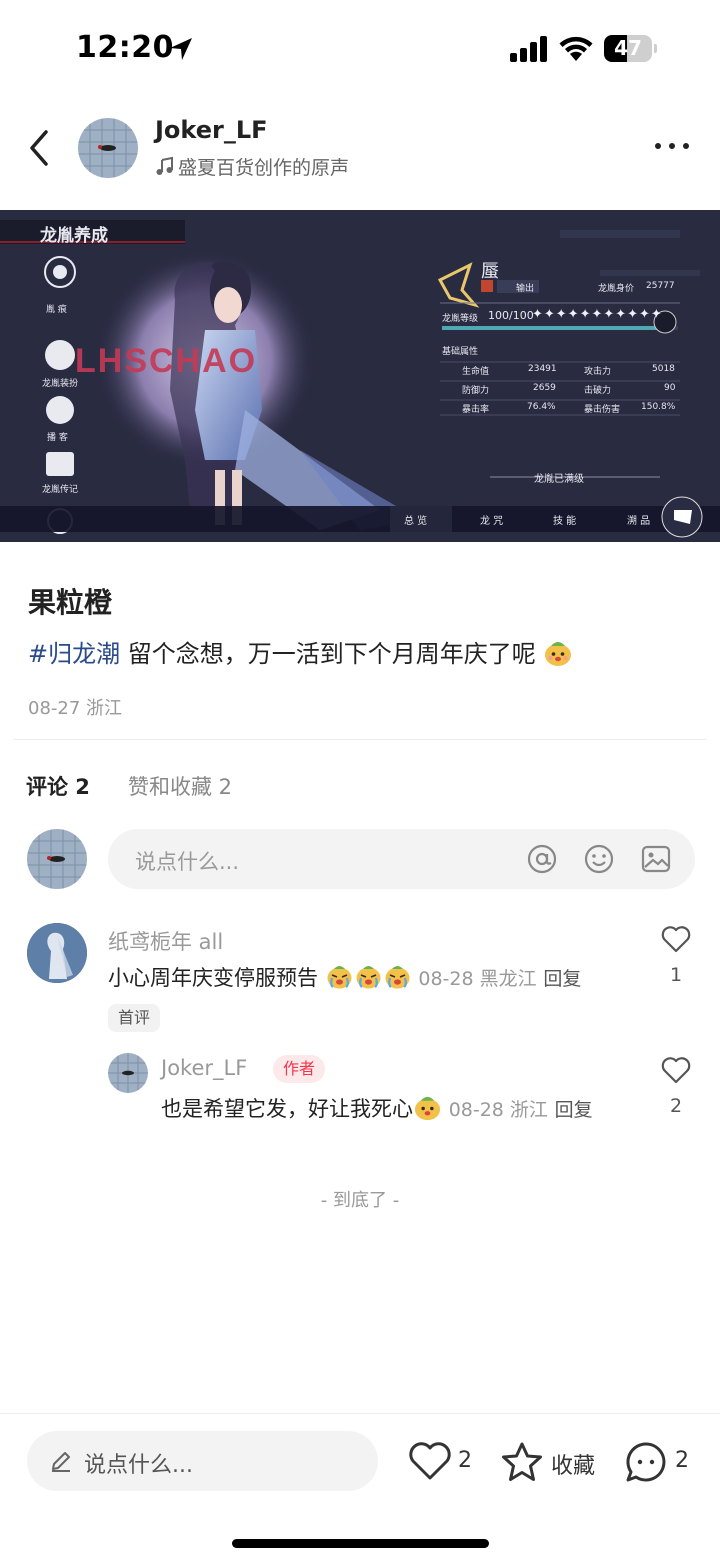 This screenshot has height=1561, width=720. Describe the element at coordinates (576, 48) in the screenshot. I see `wifi-icon` at that location.